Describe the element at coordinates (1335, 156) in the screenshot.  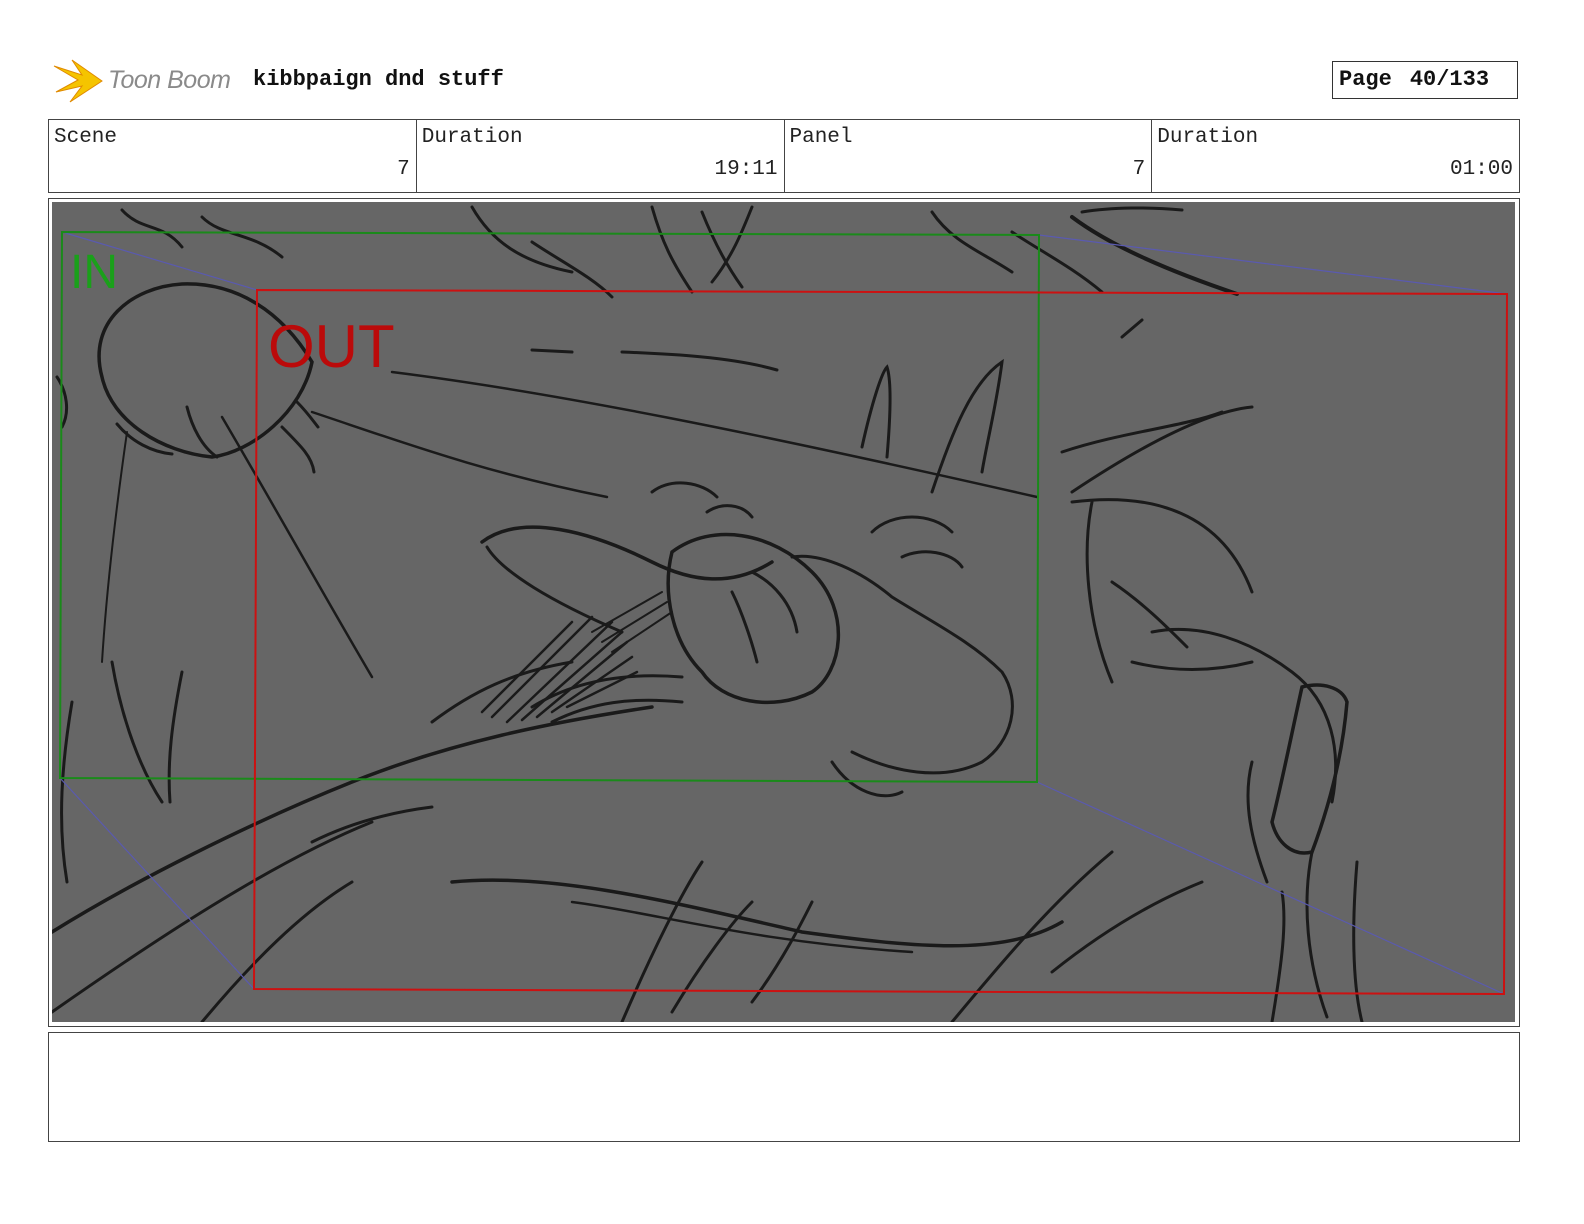
I see `panel-duration-cell: Duration 01:00` at that location.